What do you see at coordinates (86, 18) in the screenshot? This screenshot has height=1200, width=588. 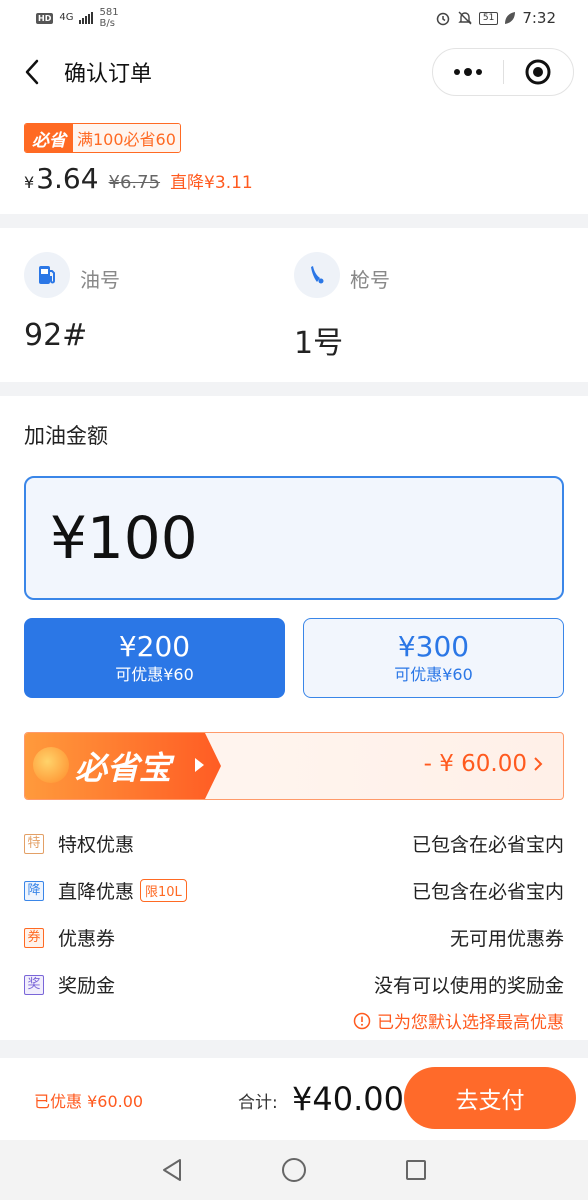 I see `signal-icon` at bounding box center [86, 18].